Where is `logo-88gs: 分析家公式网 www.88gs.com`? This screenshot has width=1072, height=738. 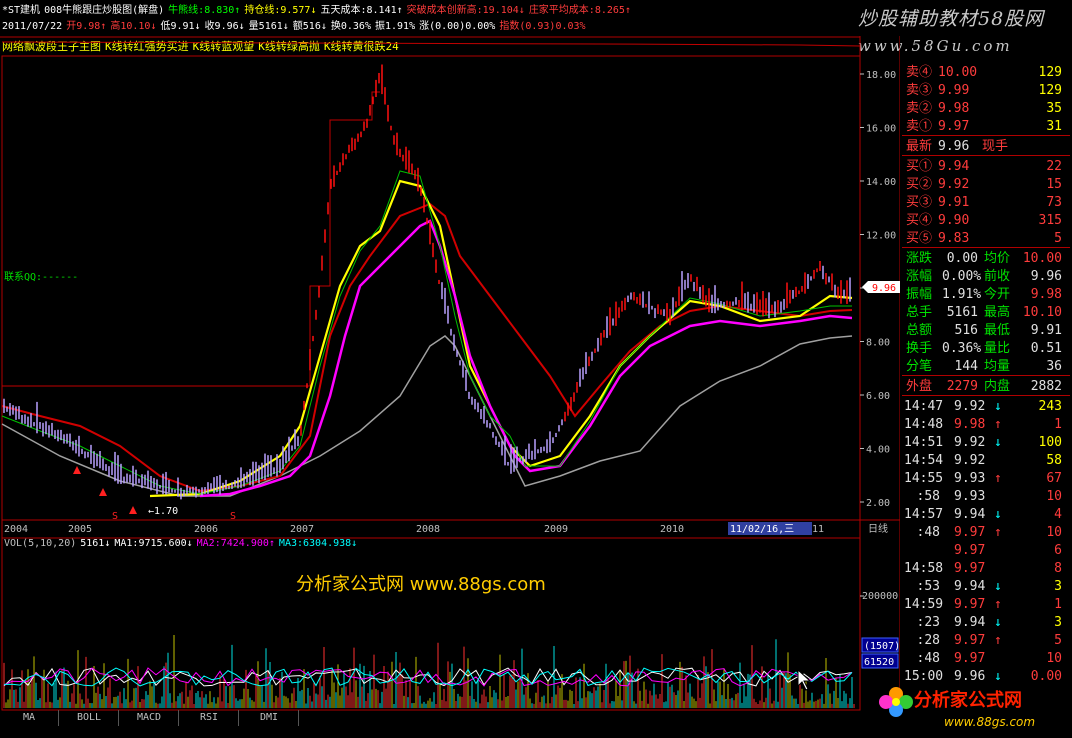 logo-88gs: 分析家公式网 www.88gs.com is located at coordinates (972, 705).